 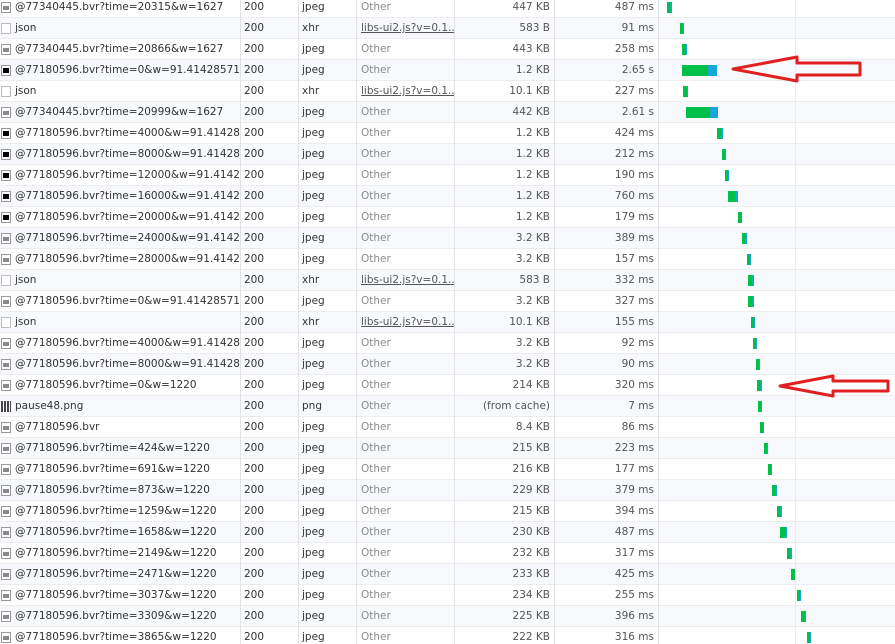 I want to click on table-row: pause48.png 200 png Other (from cache) 7 ms, so click(x=447, y=406).